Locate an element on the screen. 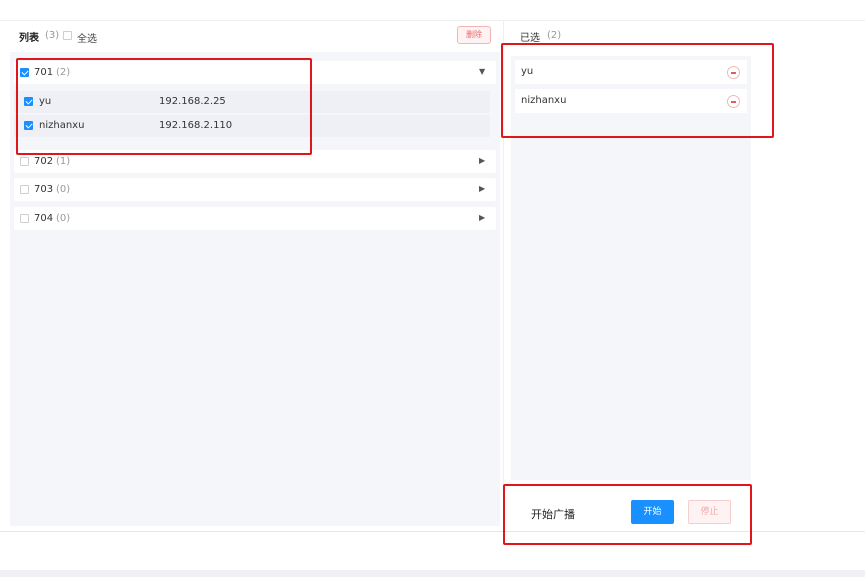 This screenshot has width=865, height=577. annotation-box-selected is located at coordinates (637, 90).